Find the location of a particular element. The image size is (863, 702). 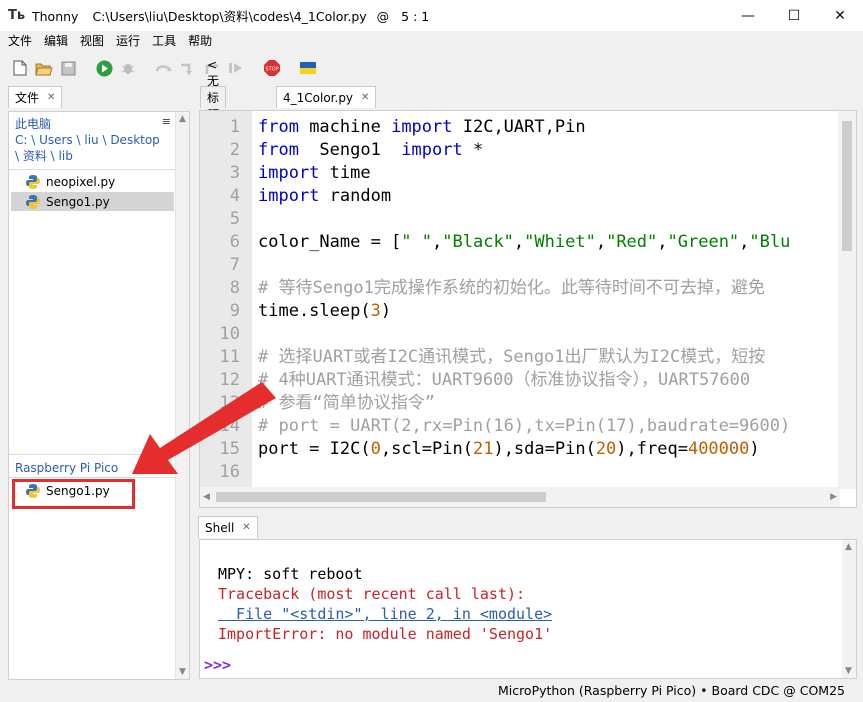

menu-edit: 编辑 is located at coordinates (56, 41).